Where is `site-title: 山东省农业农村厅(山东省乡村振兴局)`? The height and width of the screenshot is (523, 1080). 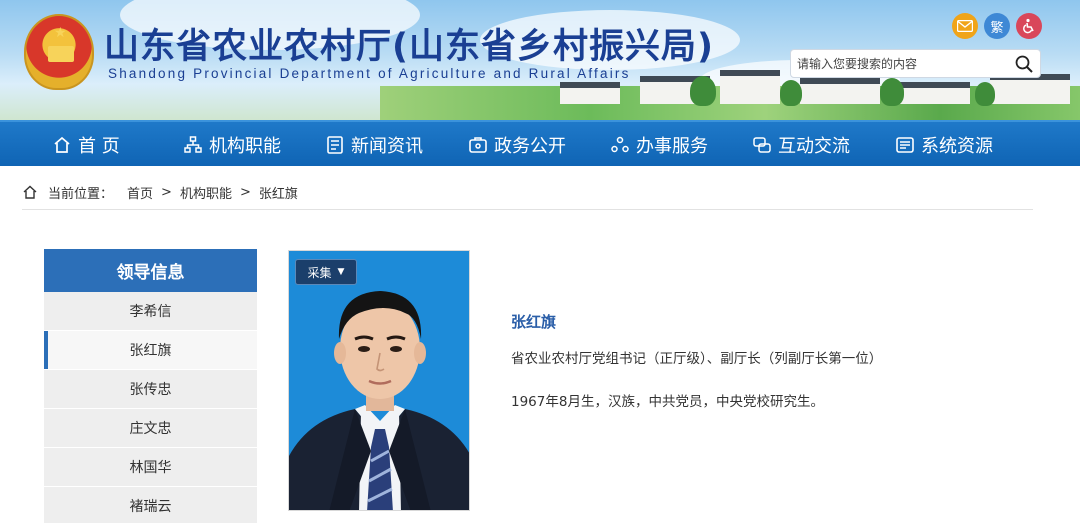 site-title: 山东省农业农村厅(山东省乡村振兴局) is located at coordinates (409, 43).